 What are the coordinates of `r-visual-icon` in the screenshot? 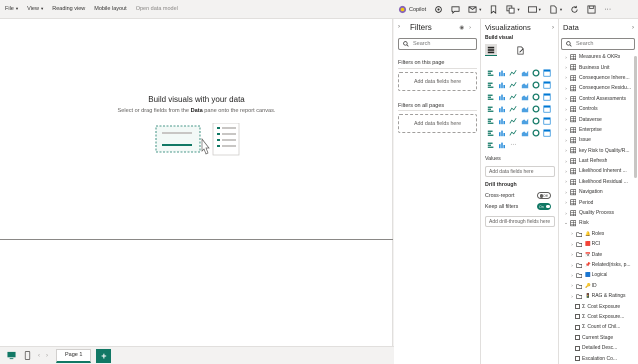 It's located at (546, 121).